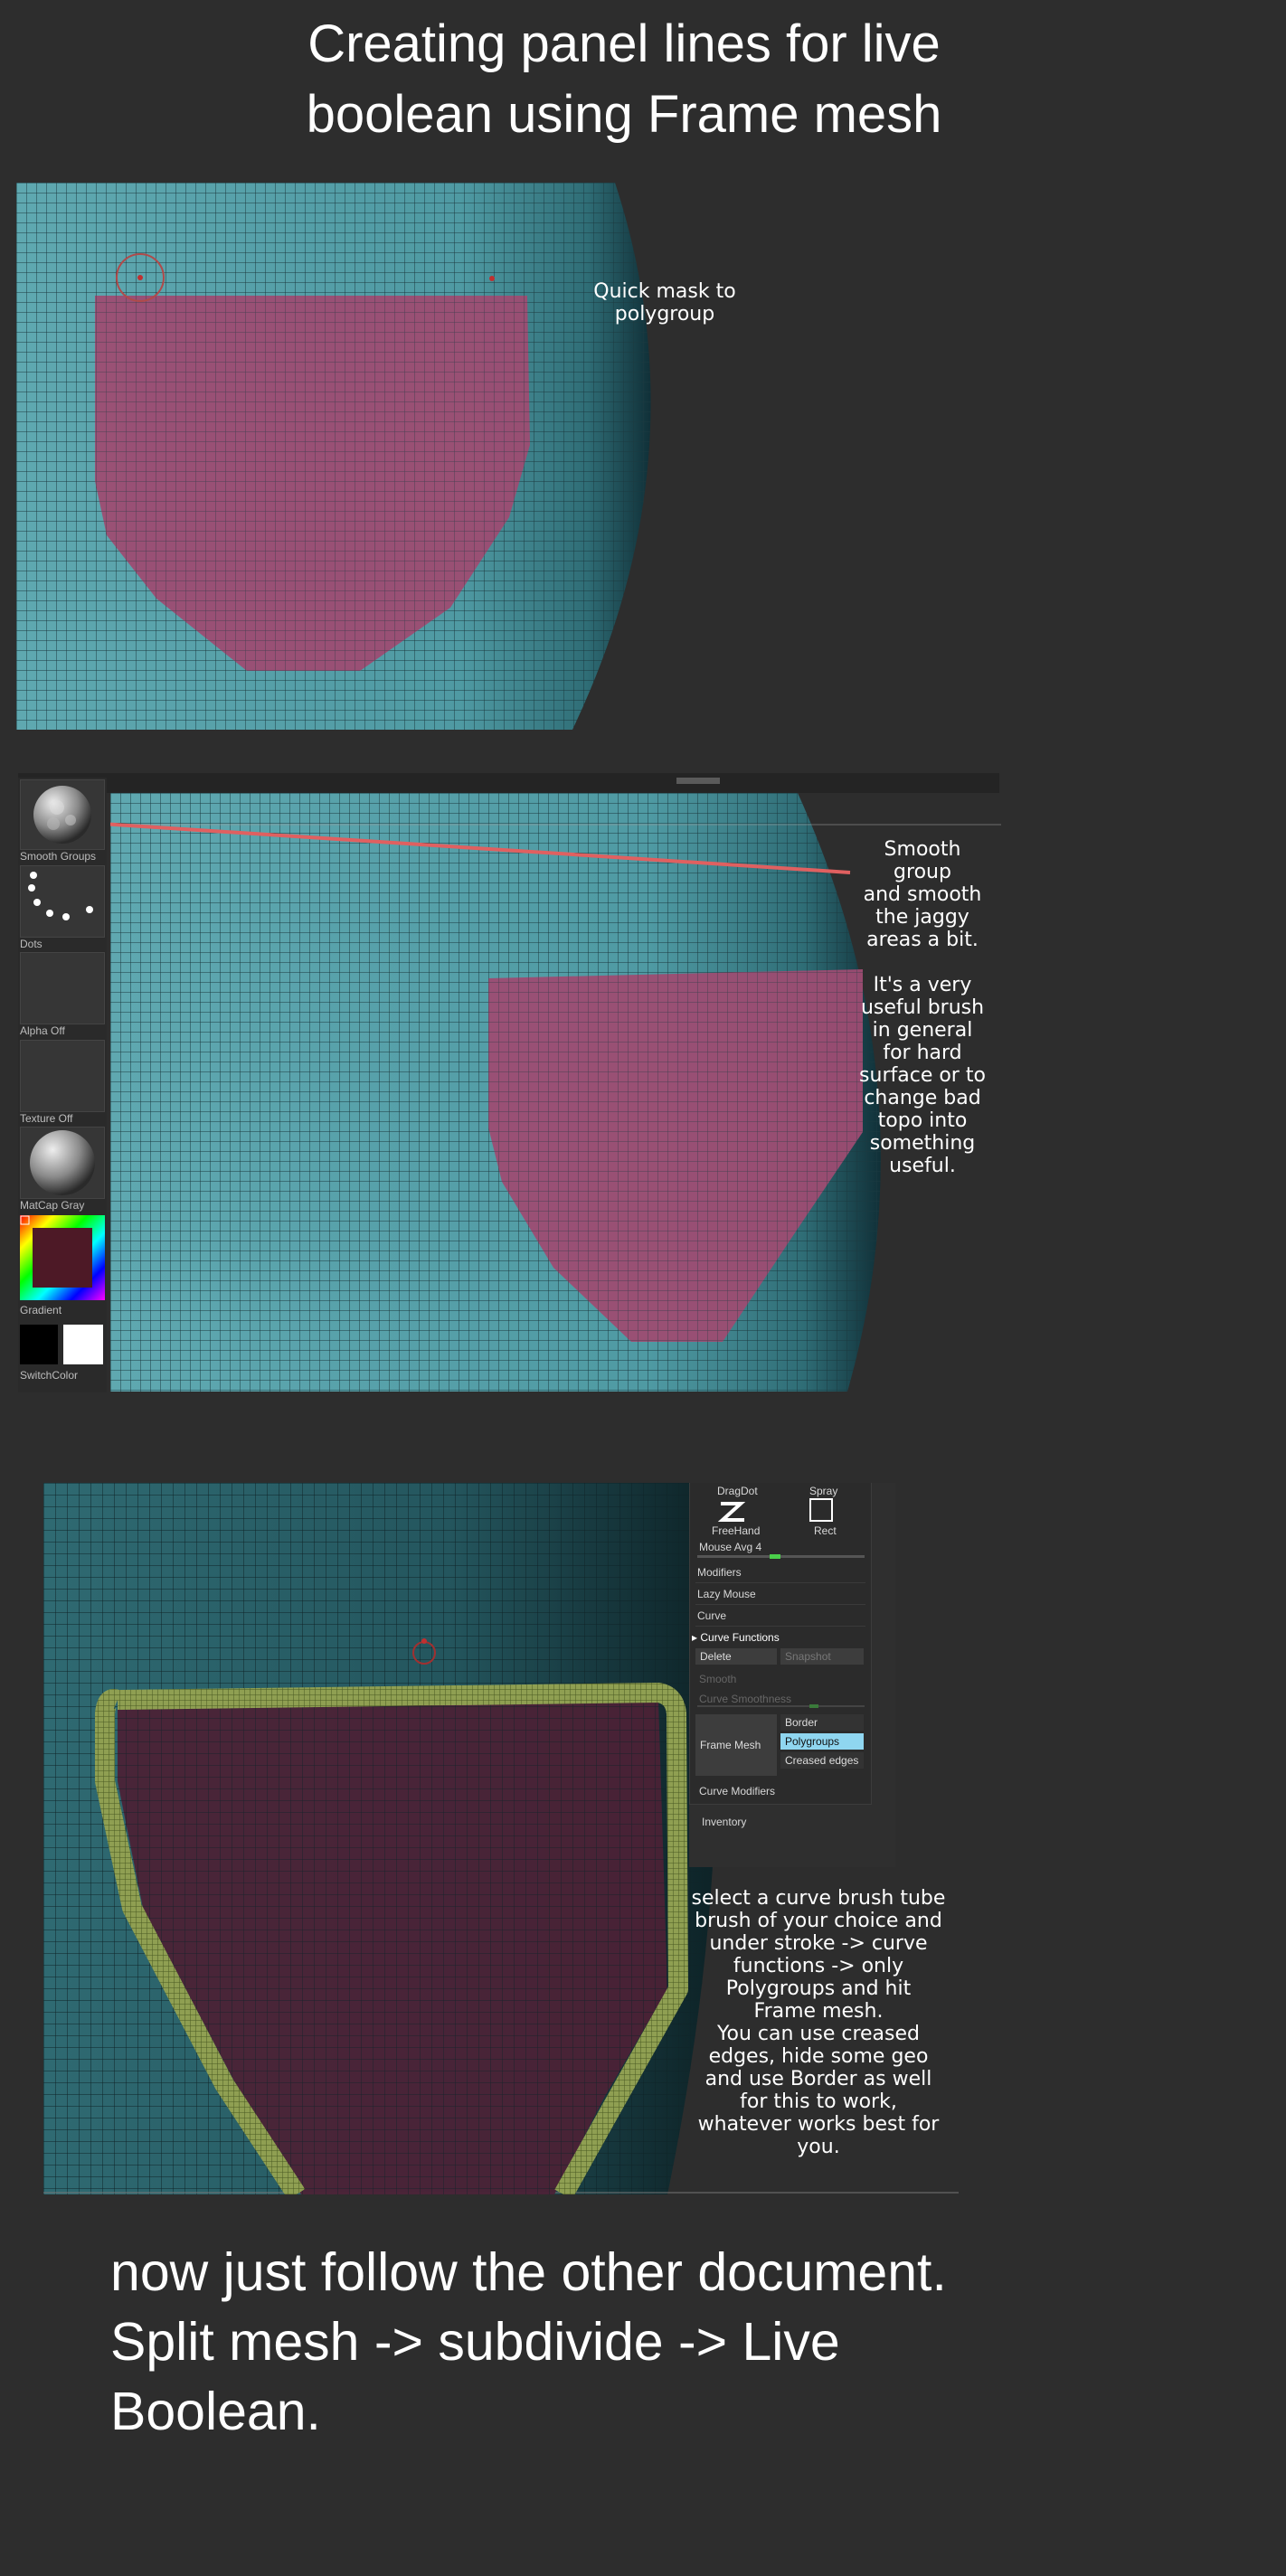 The width and height of the screenshot is (1286, 2576). What do you see at coordinates (733, 1511) in the screenshot?
I see `freehand-stroke-icon` at bounding box center [733, 1511].